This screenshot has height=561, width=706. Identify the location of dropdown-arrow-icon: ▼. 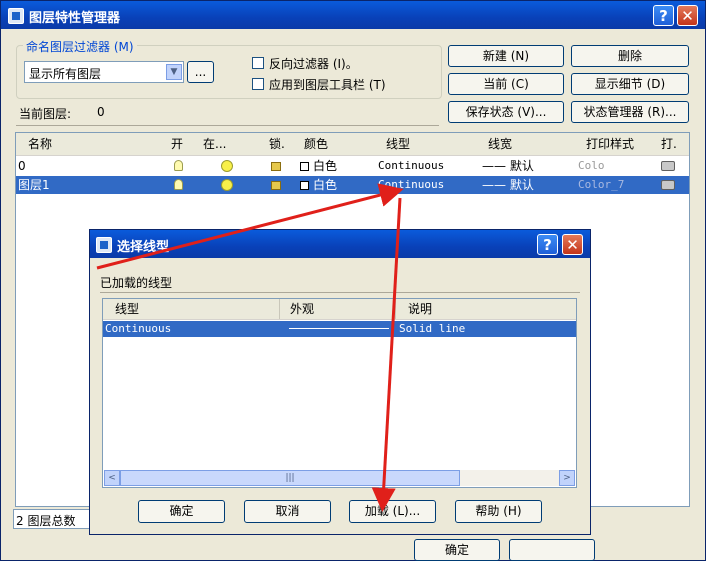
(174, 72).